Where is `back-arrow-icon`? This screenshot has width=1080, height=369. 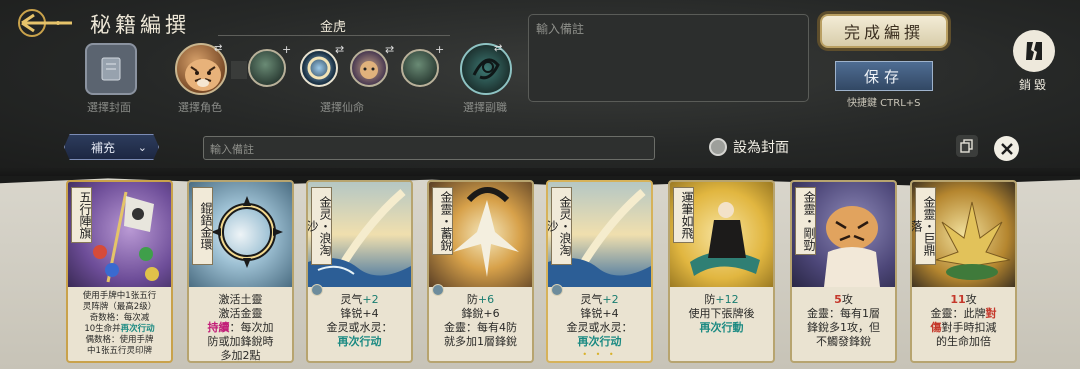 back-arrow-icon is located at coordinates (45, 23).